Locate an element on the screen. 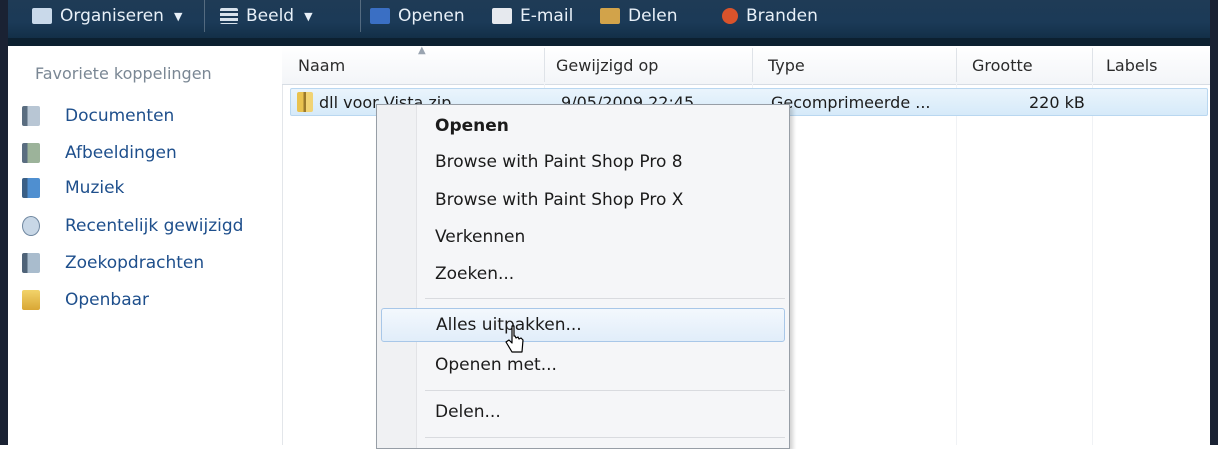 The image size is (1218, 449). toolbar-edge is located at coordinates (609, 42).